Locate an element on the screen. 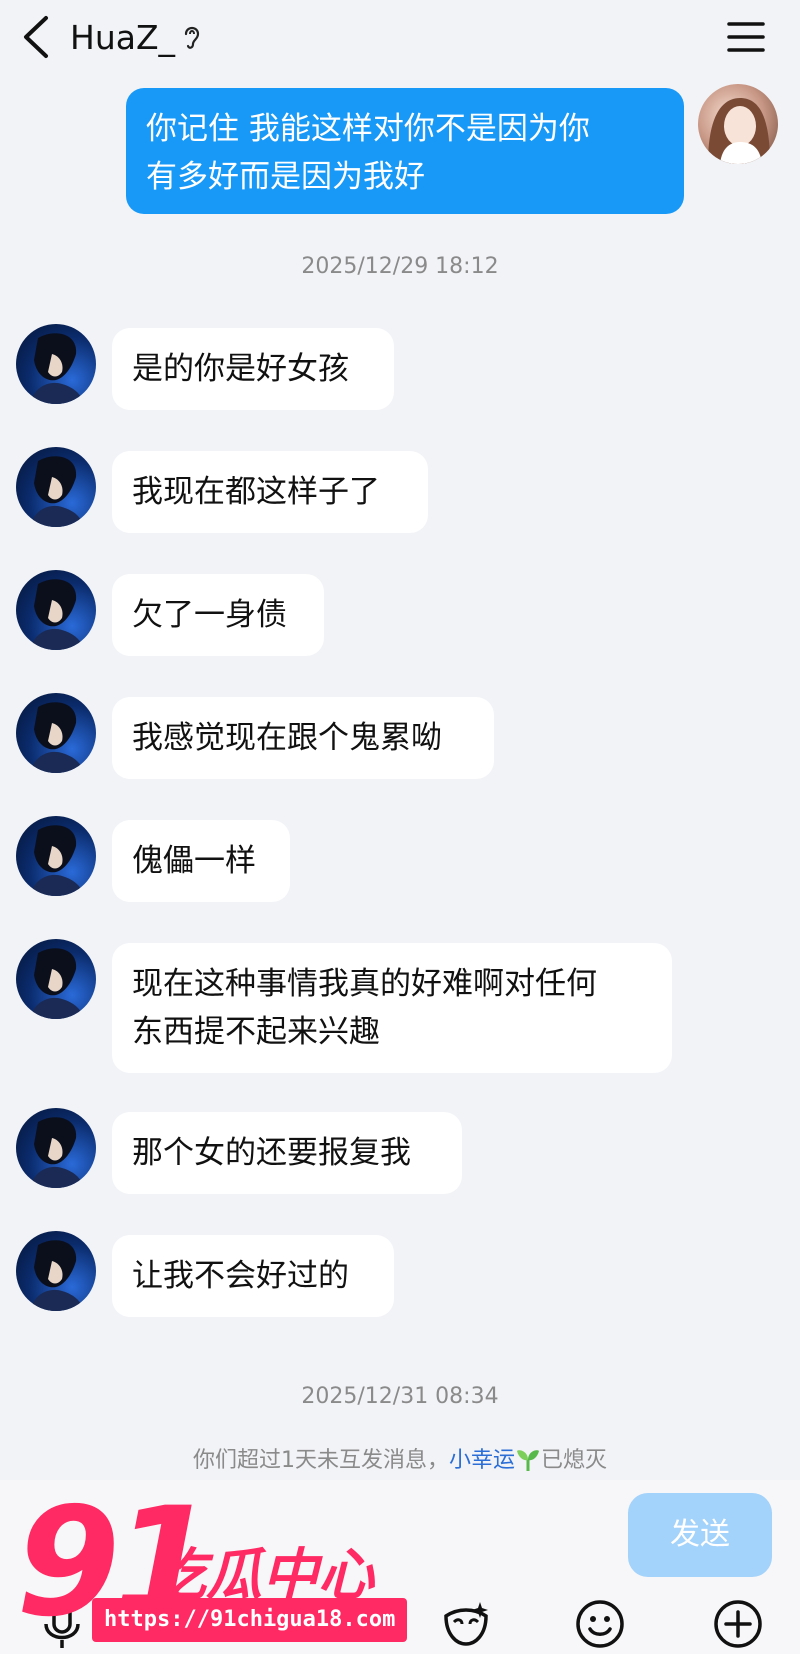 The height and width of the screenshot is (1654, 800). message-bubble-incoming: 让我不会好过的 is located at coordinates (253, 1276).